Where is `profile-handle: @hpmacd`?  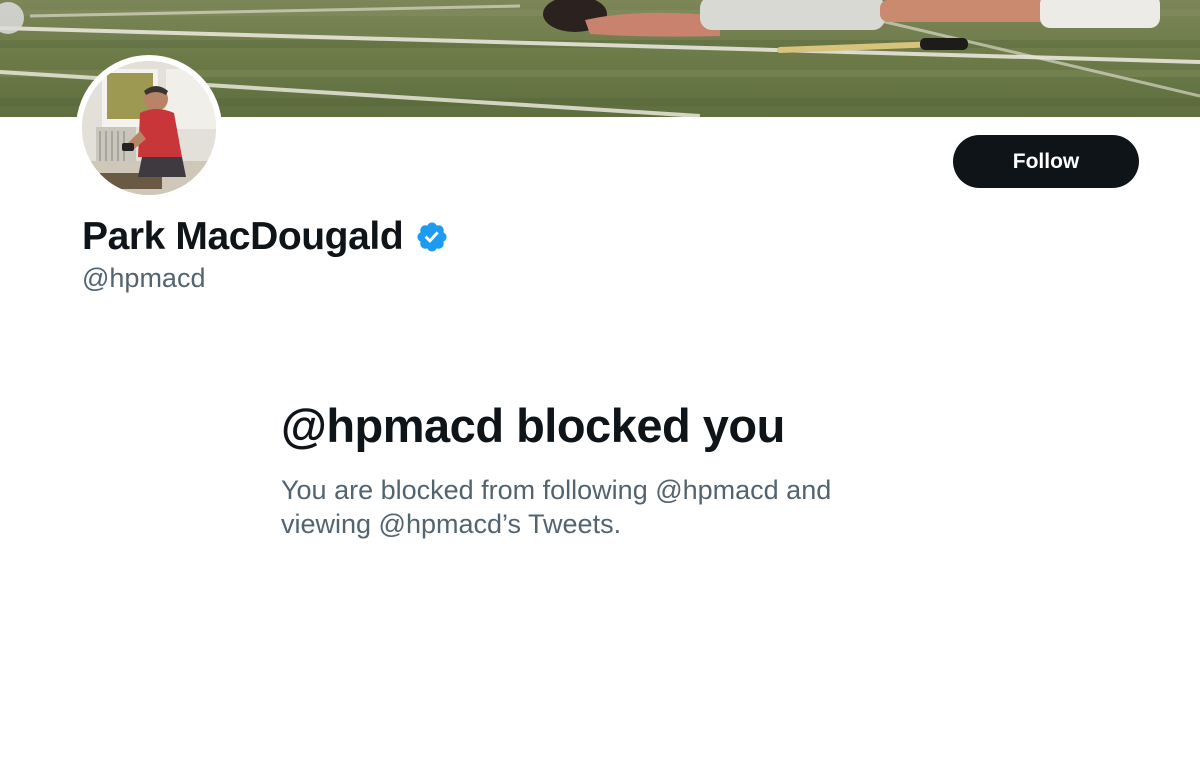 profile-handle: @hpmacd is located at coordinates (144, 278).